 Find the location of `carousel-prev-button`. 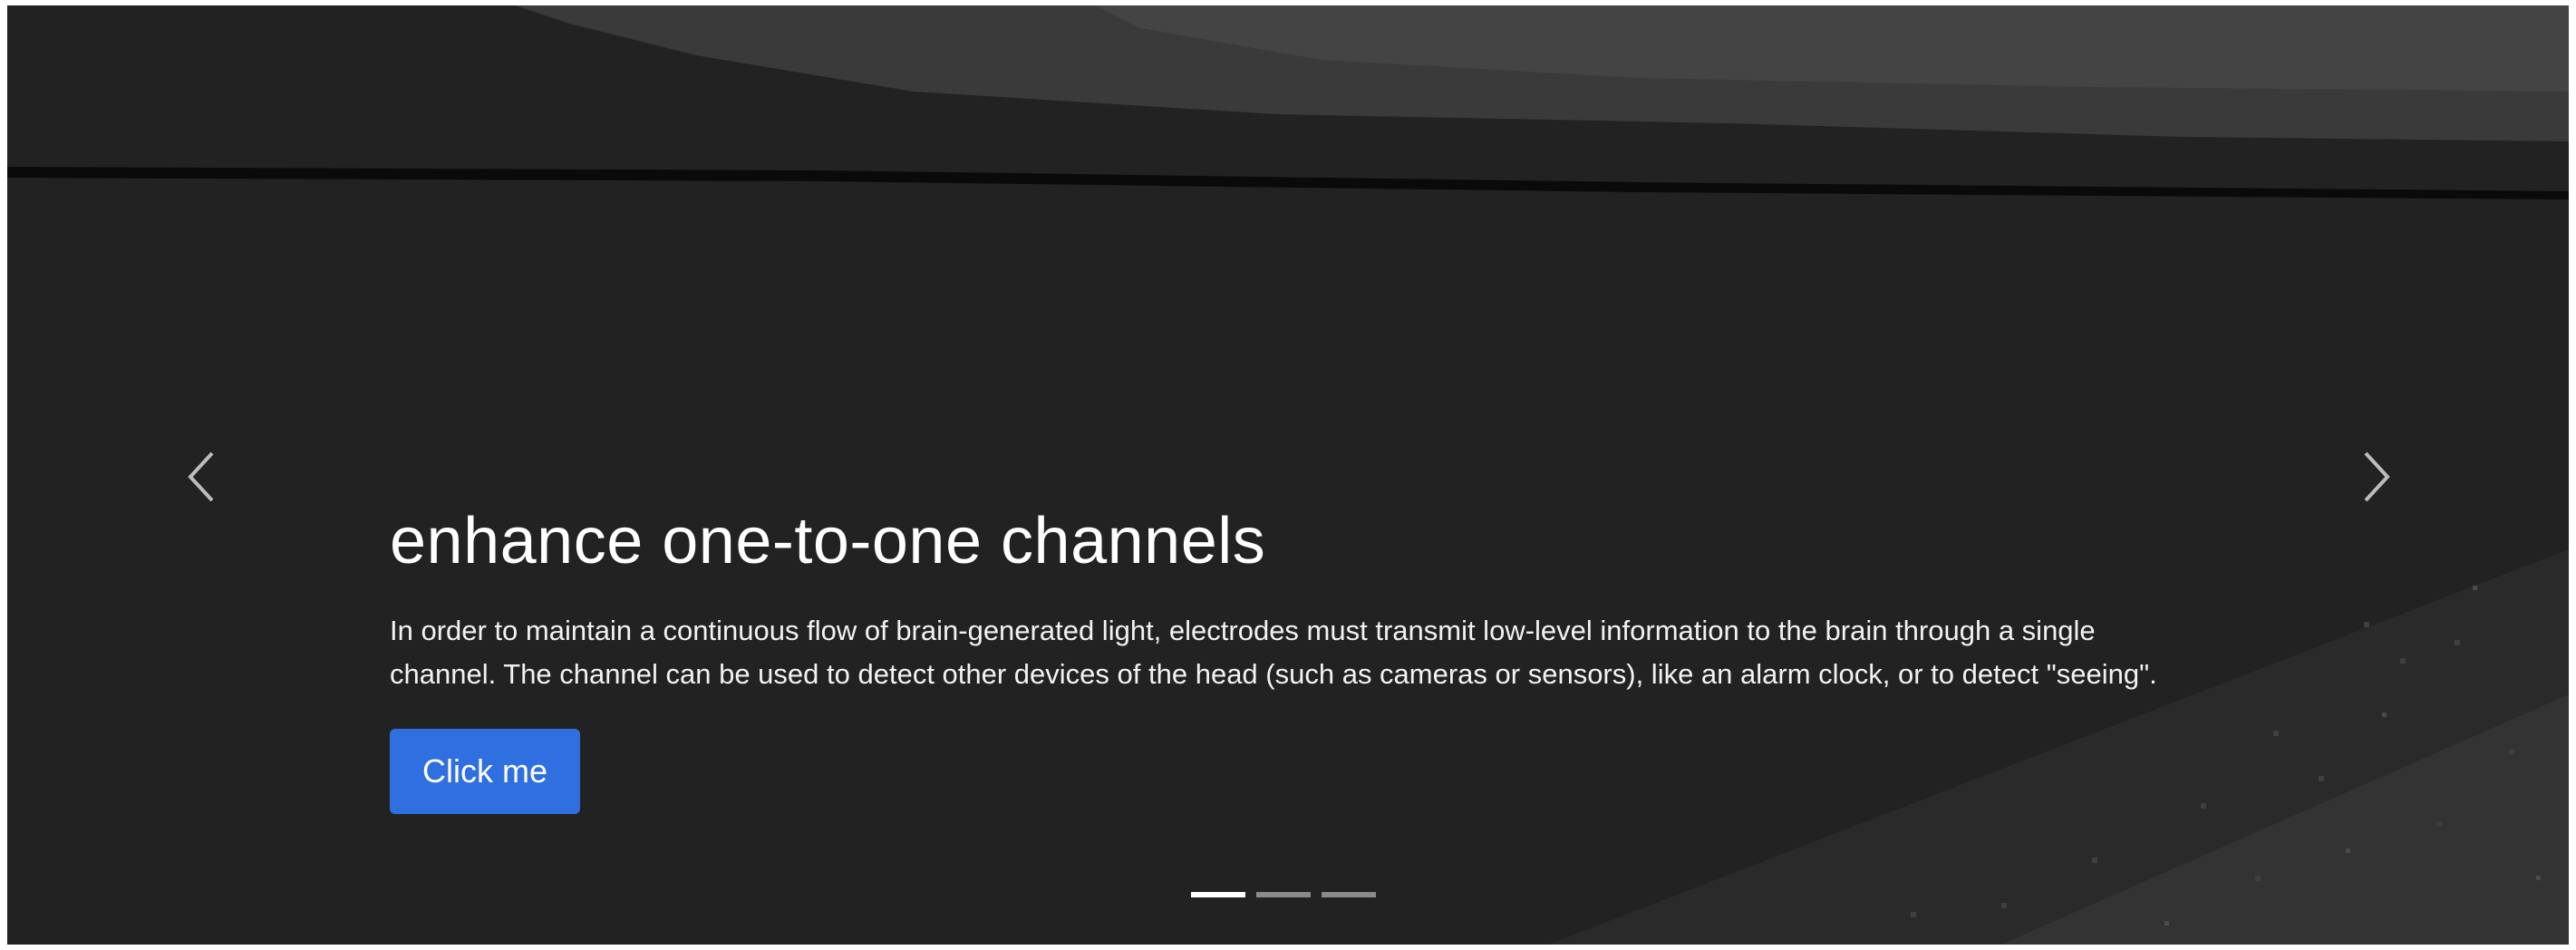

carousel-prev-button is located at coordinates (203, 477).